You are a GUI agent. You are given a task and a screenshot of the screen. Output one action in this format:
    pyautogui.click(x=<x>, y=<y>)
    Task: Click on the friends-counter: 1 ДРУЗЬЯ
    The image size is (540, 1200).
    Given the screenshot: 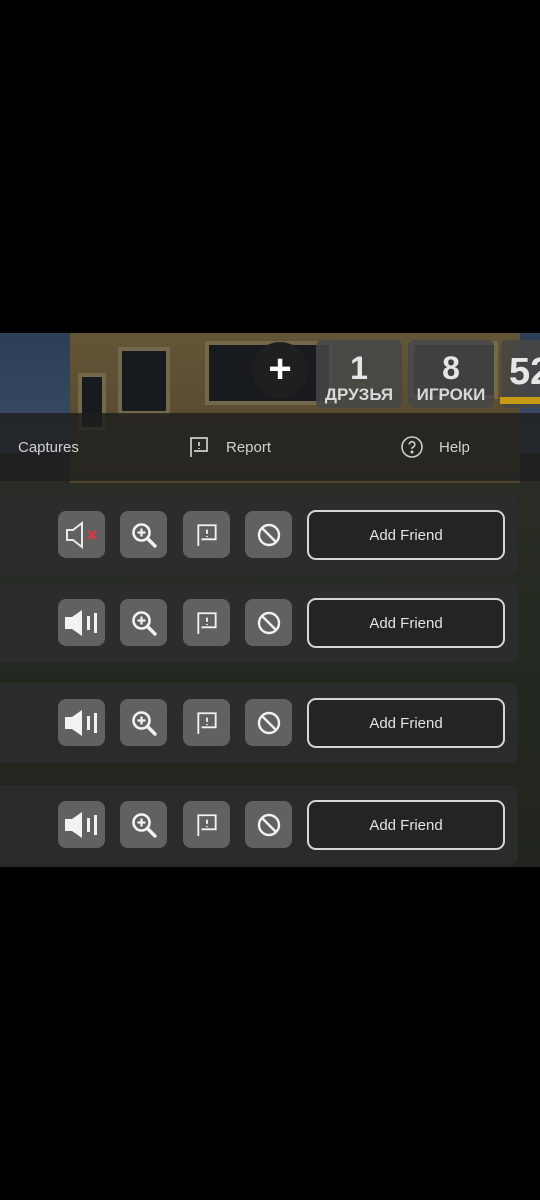 What is the action you would take?
    pyautogui.click(x=359, y=374)
    